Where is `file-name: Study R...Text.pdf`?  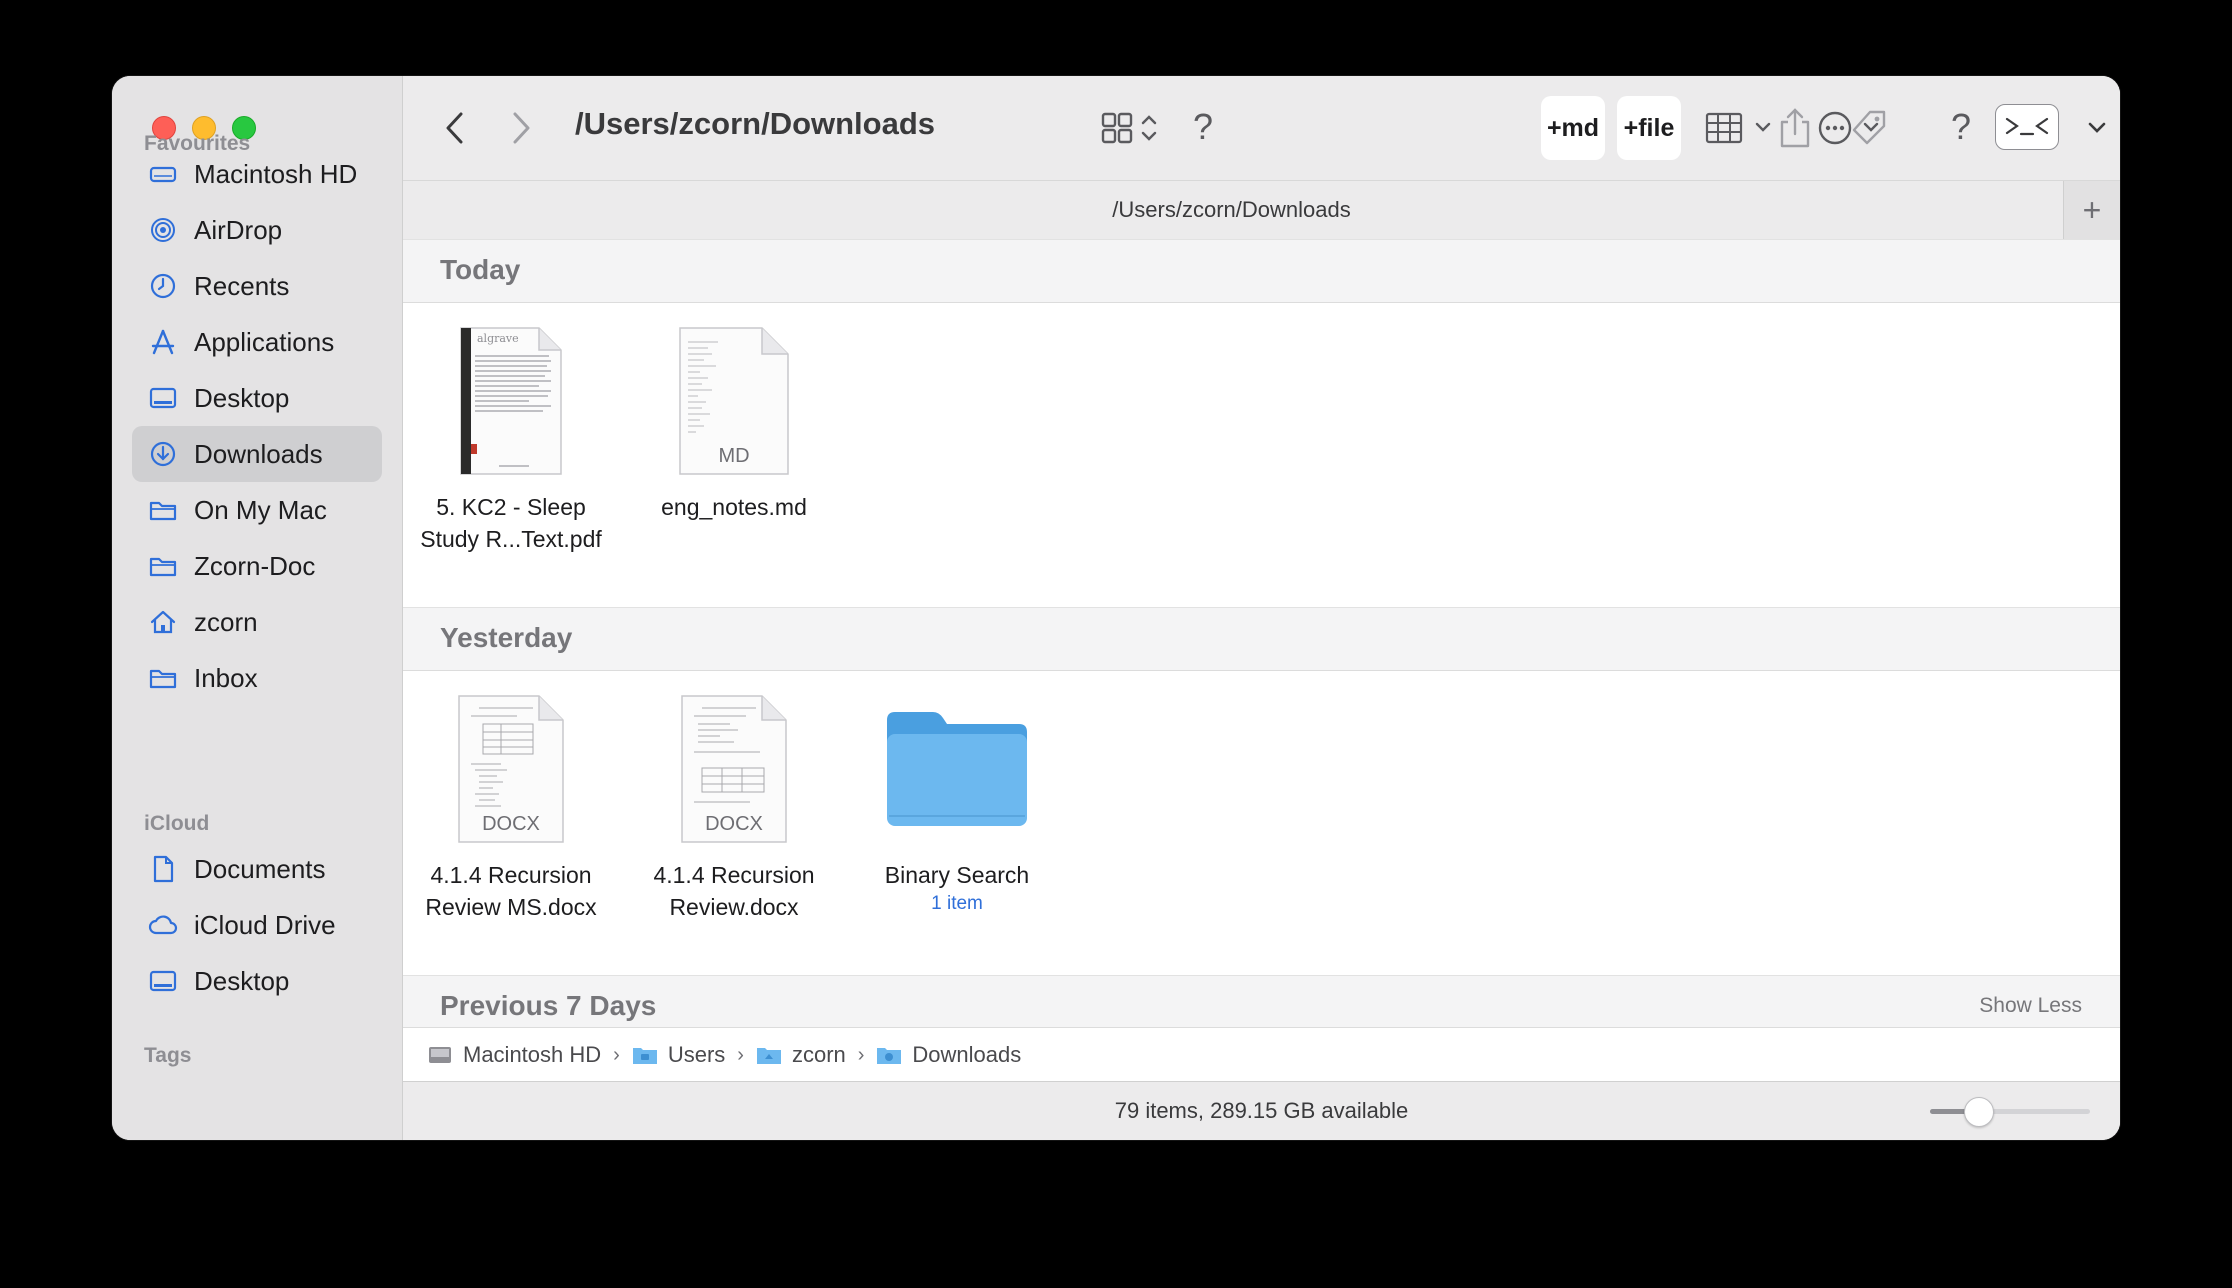 file-name: Study R...Text.pdf is located at coordinates (511, 539).